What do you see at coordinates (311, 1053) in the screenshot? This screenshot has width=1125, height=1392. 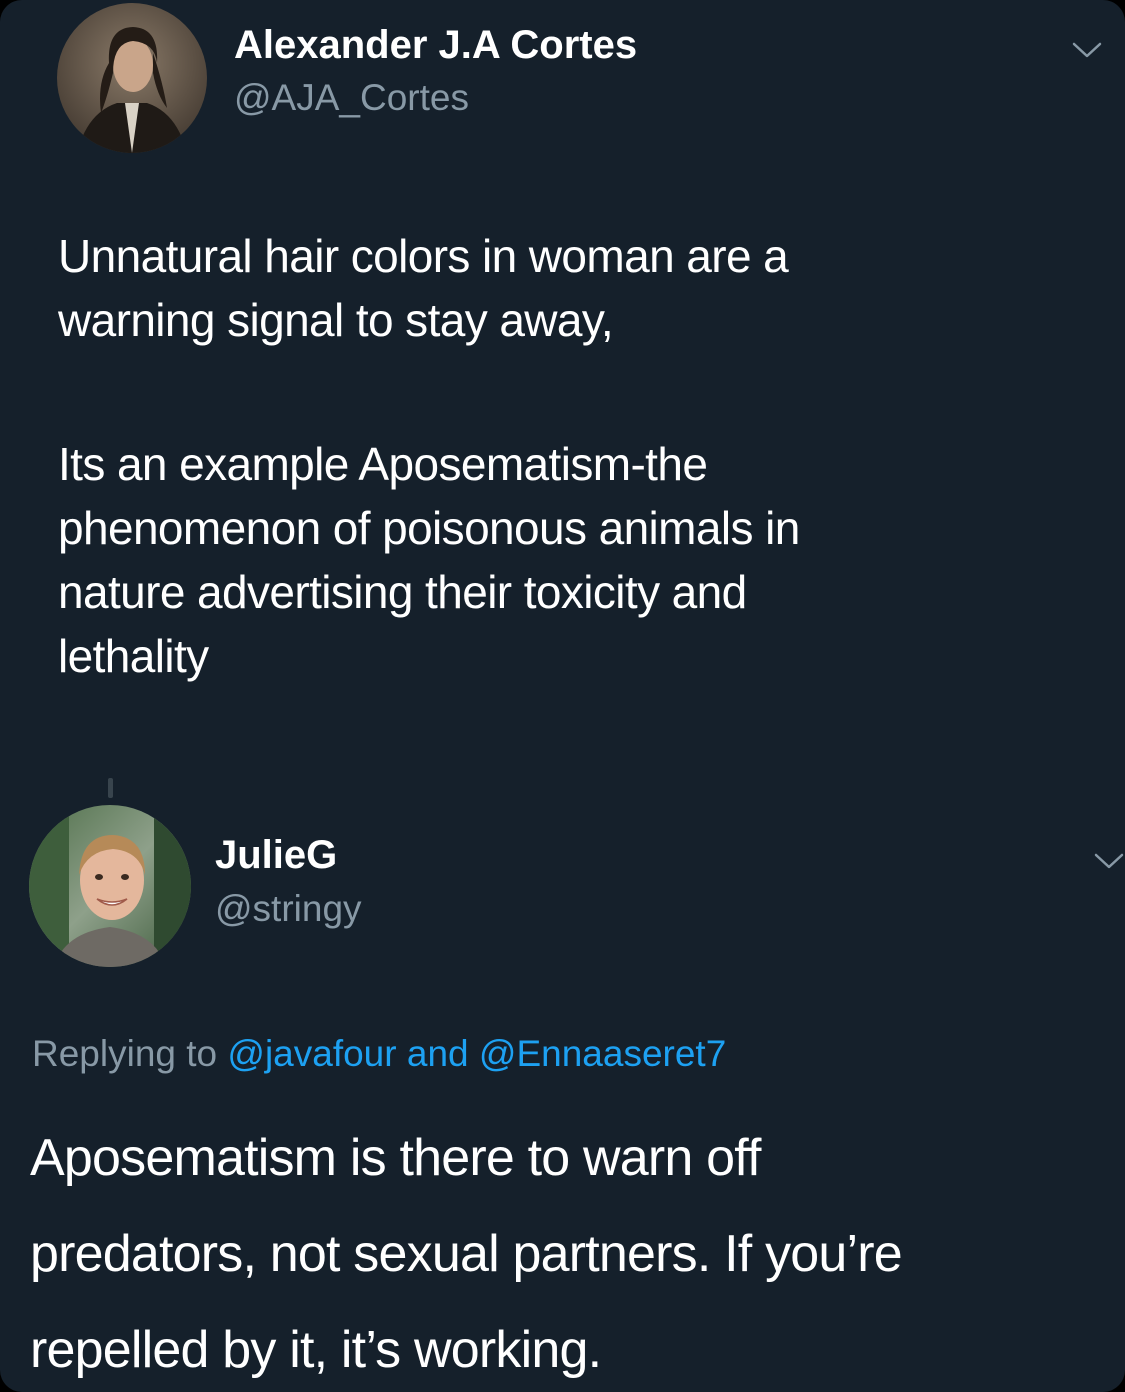 I see `mention-link: @javafour` at bounding box center [311, 1053].